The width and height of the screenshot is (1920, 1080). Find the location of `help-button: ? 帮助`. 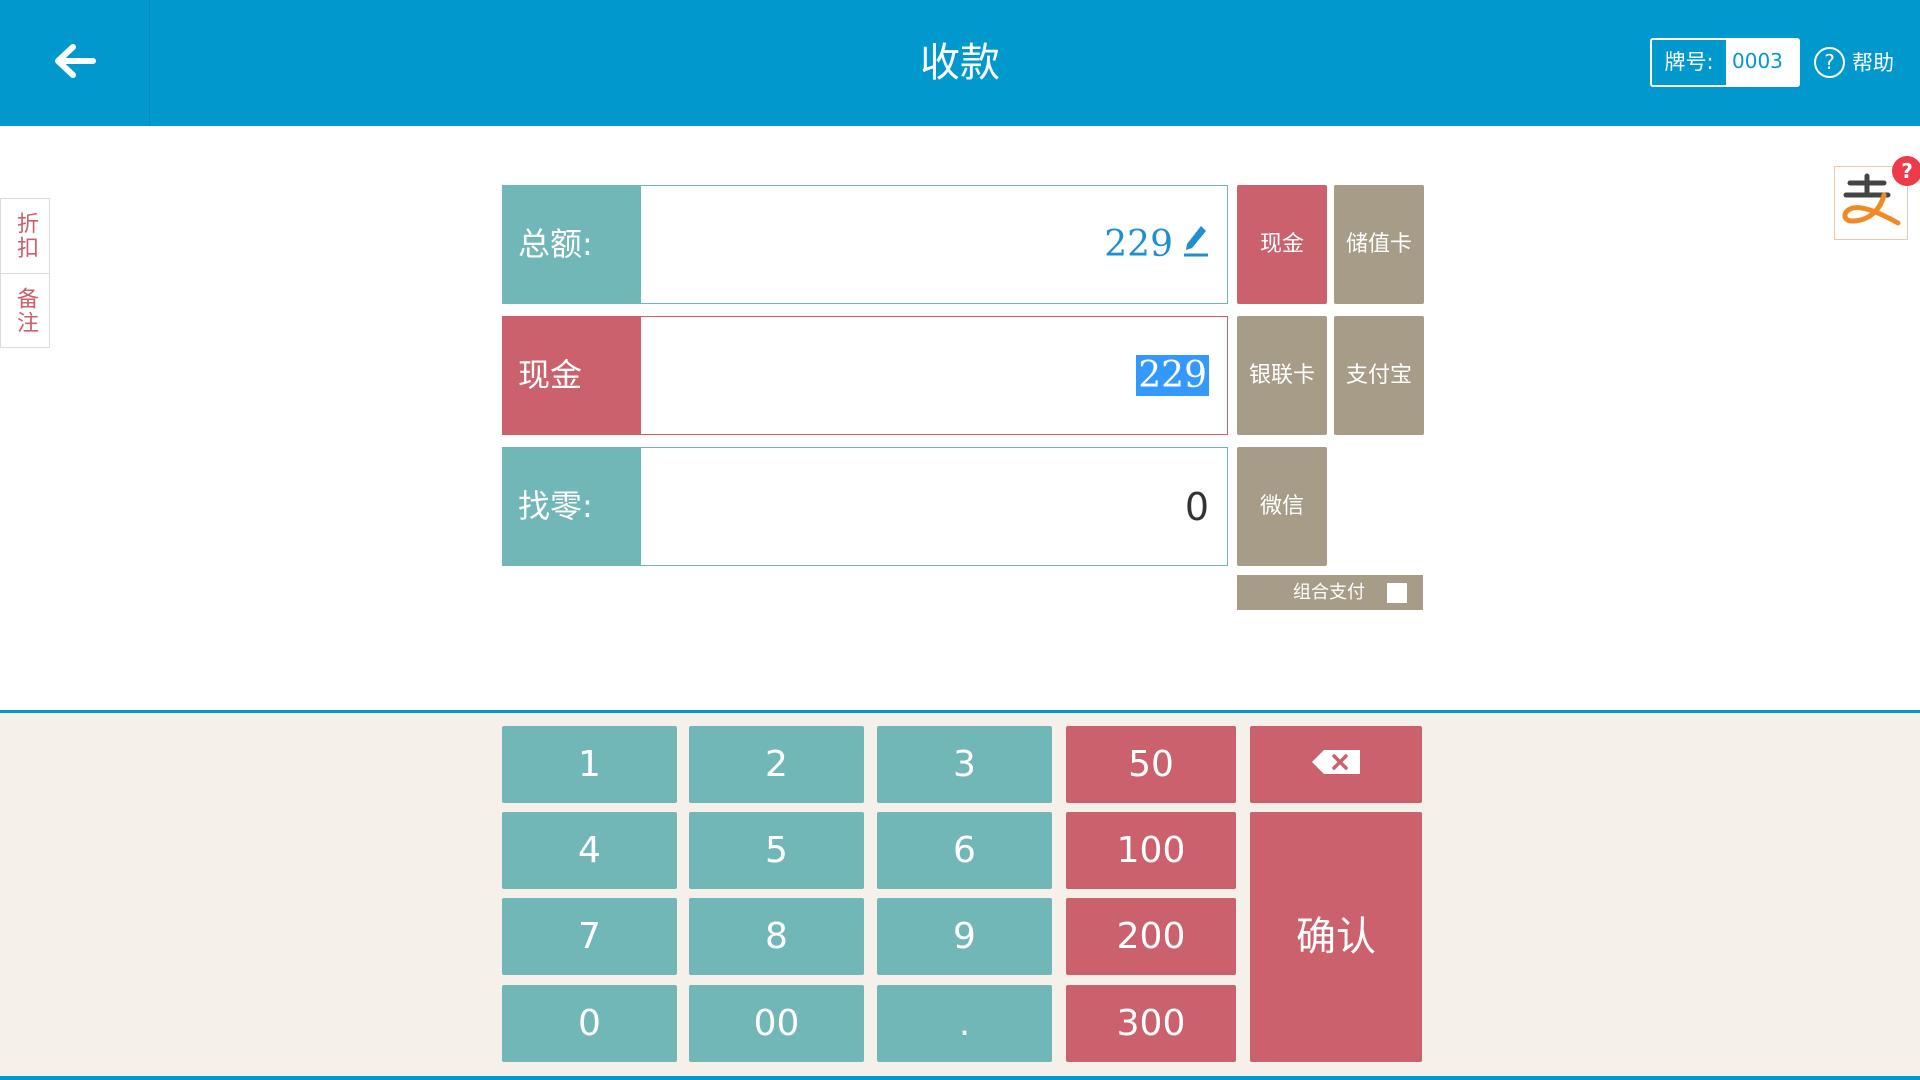

help-button: ? 帮助 is located at coordinates (1854, 62).